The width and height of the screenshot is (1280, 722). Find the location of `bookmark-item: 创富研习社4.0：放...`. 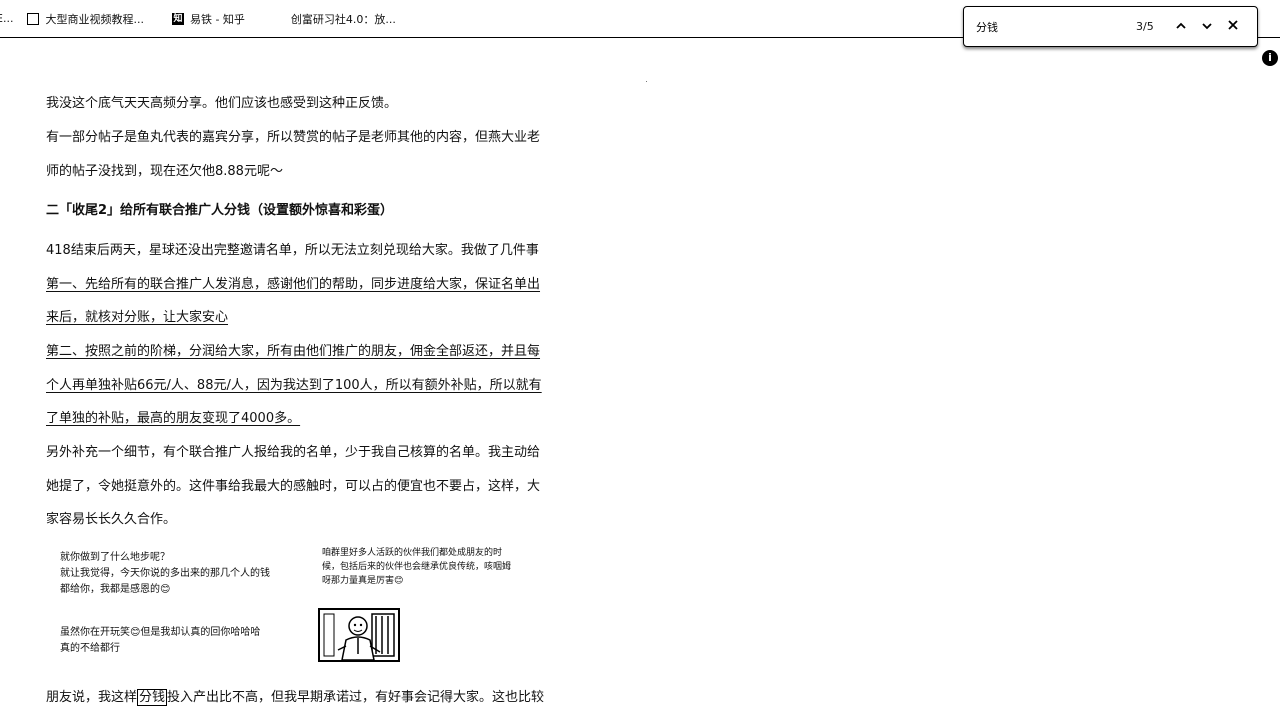

bookmark-item: 创富研习社4.0：放... is located at coordinates (334, 19).